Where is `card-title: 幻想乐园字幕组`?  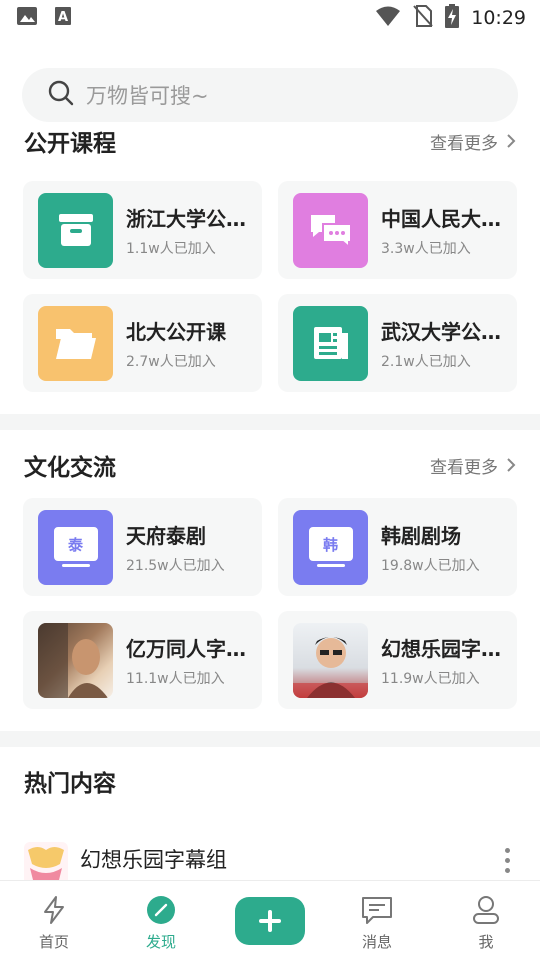 card-title: 幻想乐园字幕组 is located at coordinates (445, 648).